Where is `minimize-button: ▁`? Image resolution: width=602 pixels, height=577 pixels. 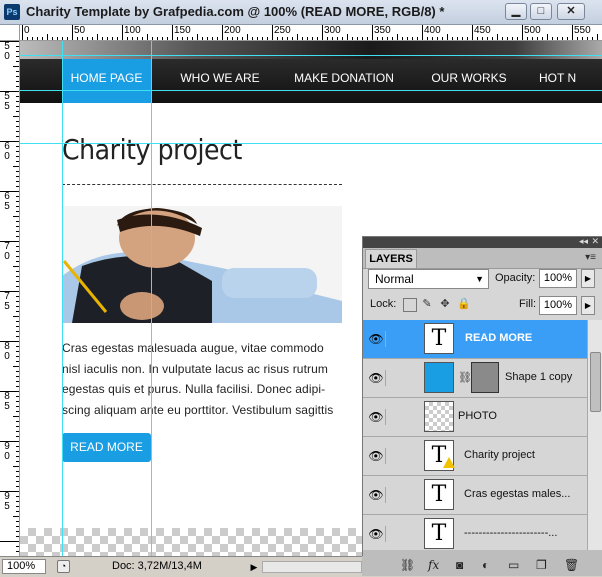 minimize-button: ▁ is located at coordinates (516, 11).